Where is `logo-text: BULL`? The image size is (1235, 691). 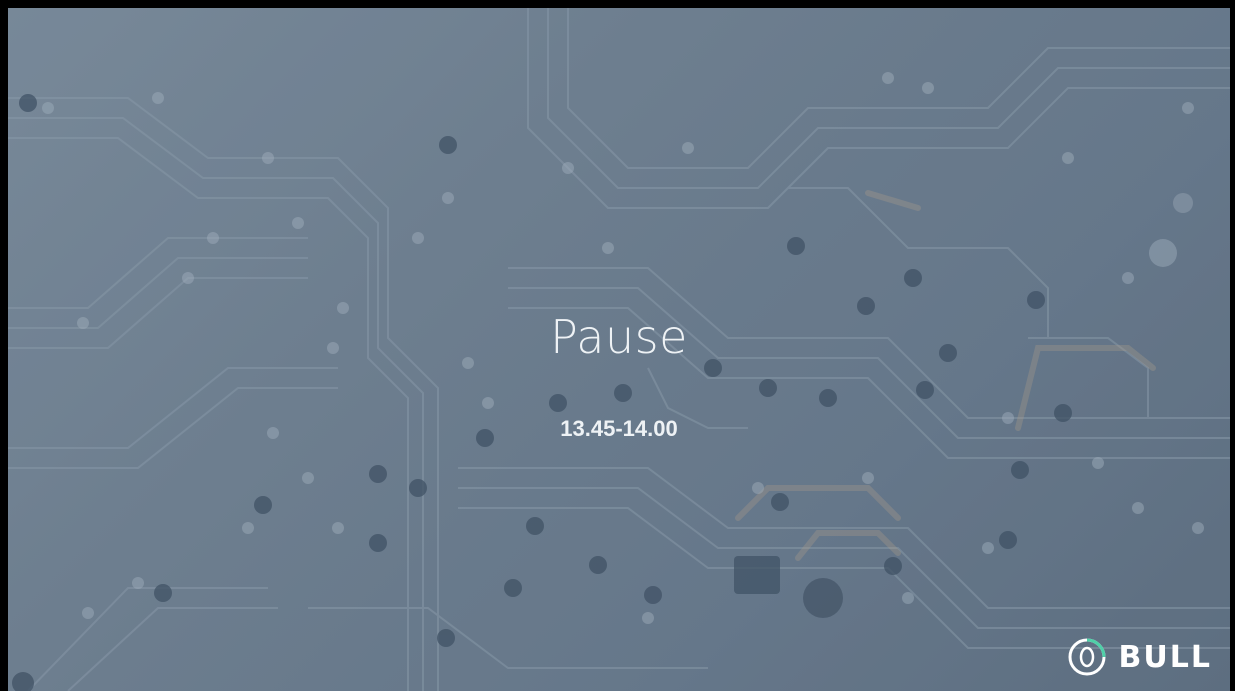 logo-text: BULL is located at coordinates (1165, 657).